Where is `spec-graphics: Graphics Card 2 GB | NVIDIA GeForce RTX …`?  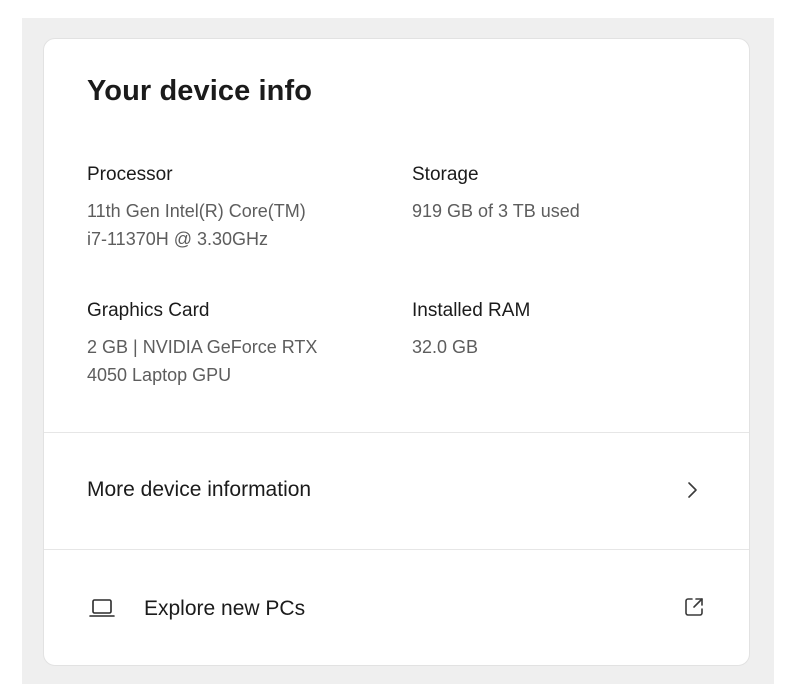
spec-graphics: Graphics Card 2 GB | NVIDIA GeForce RTX … is located at coordinates (232, 343).